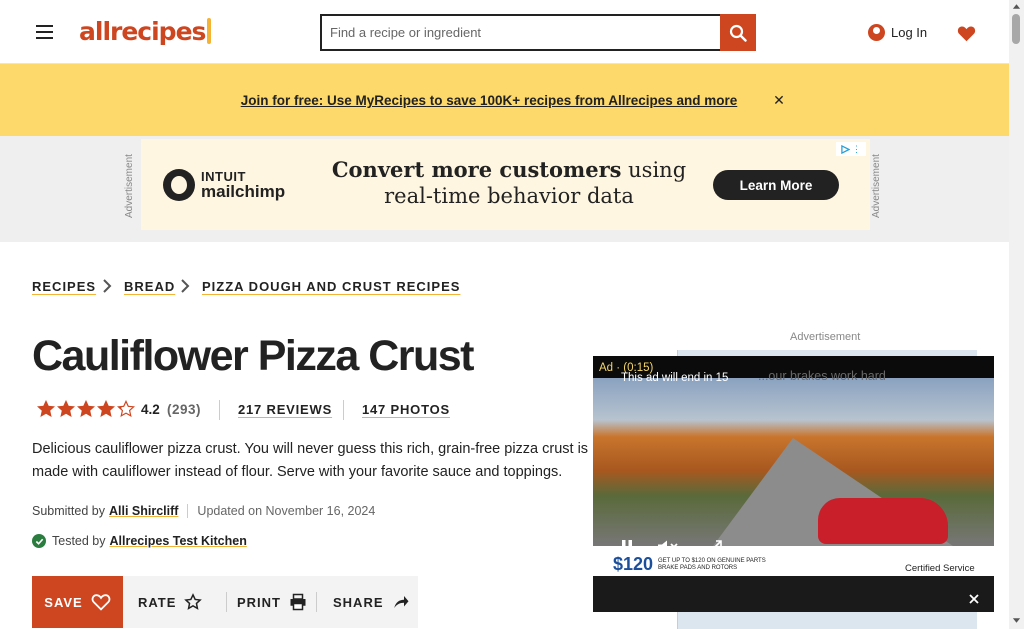  Describe the element at coordinates (401, 602) in the screenshot. I see `share-icon` at that location.